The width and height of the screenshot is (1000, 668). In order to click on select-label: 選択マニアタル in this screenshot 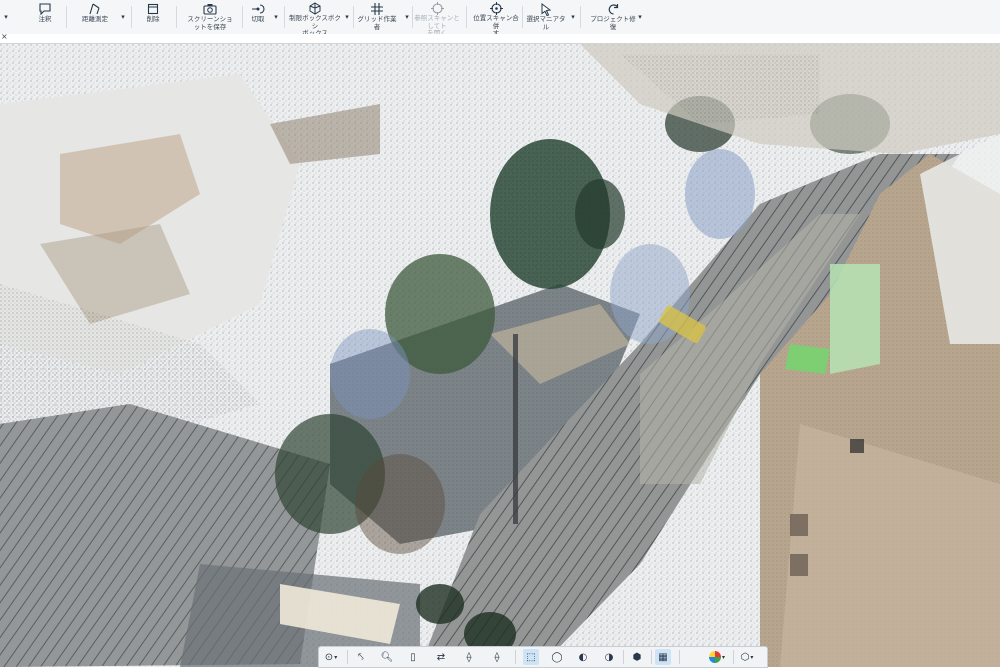, I will do `click(546, 23)`.